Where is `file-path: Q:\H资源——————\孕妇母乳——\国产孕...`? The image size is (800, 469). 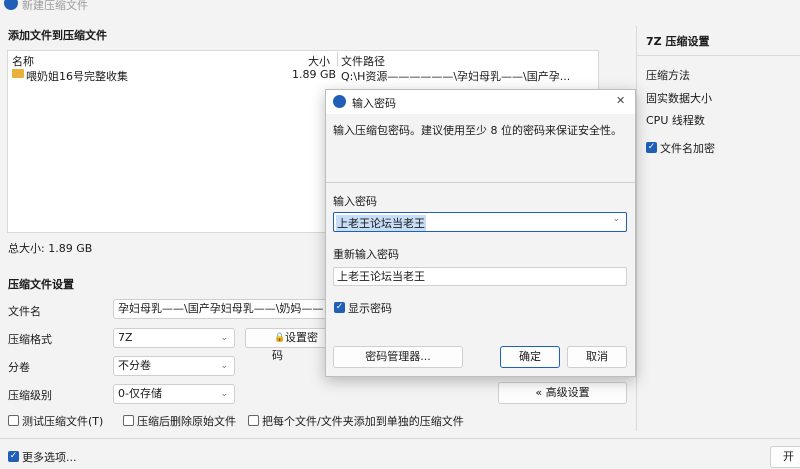
file-path: Q:\H资源——————\孕妇母乳——\国产孕... is located at coordinates (456, 76).